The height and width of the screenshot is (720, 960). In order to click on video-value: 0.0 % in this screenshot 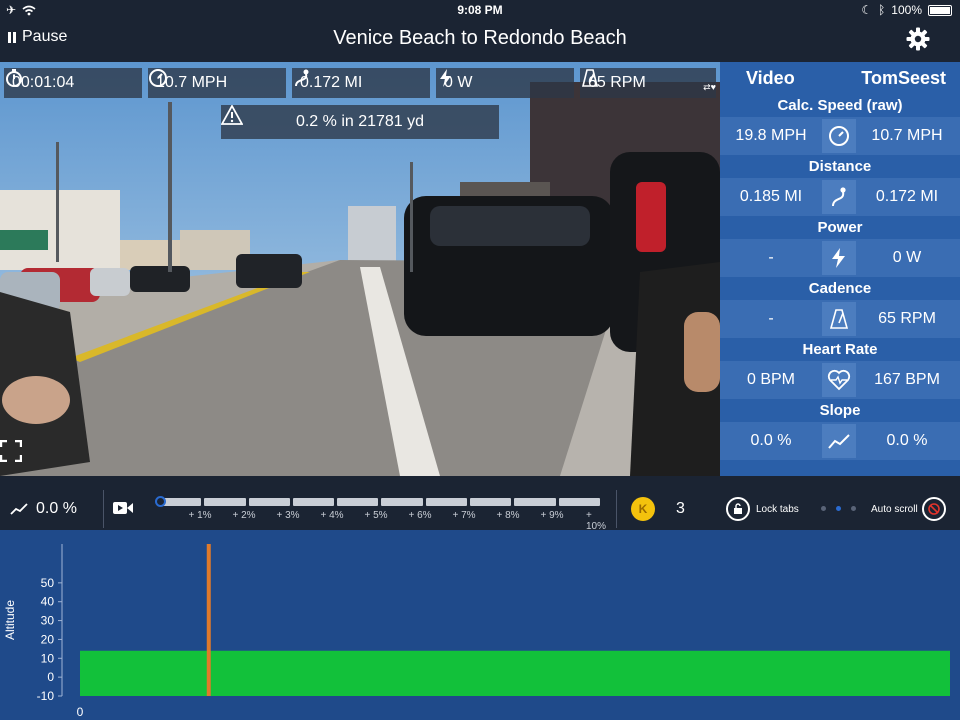, I will do `click(771, 440)`.